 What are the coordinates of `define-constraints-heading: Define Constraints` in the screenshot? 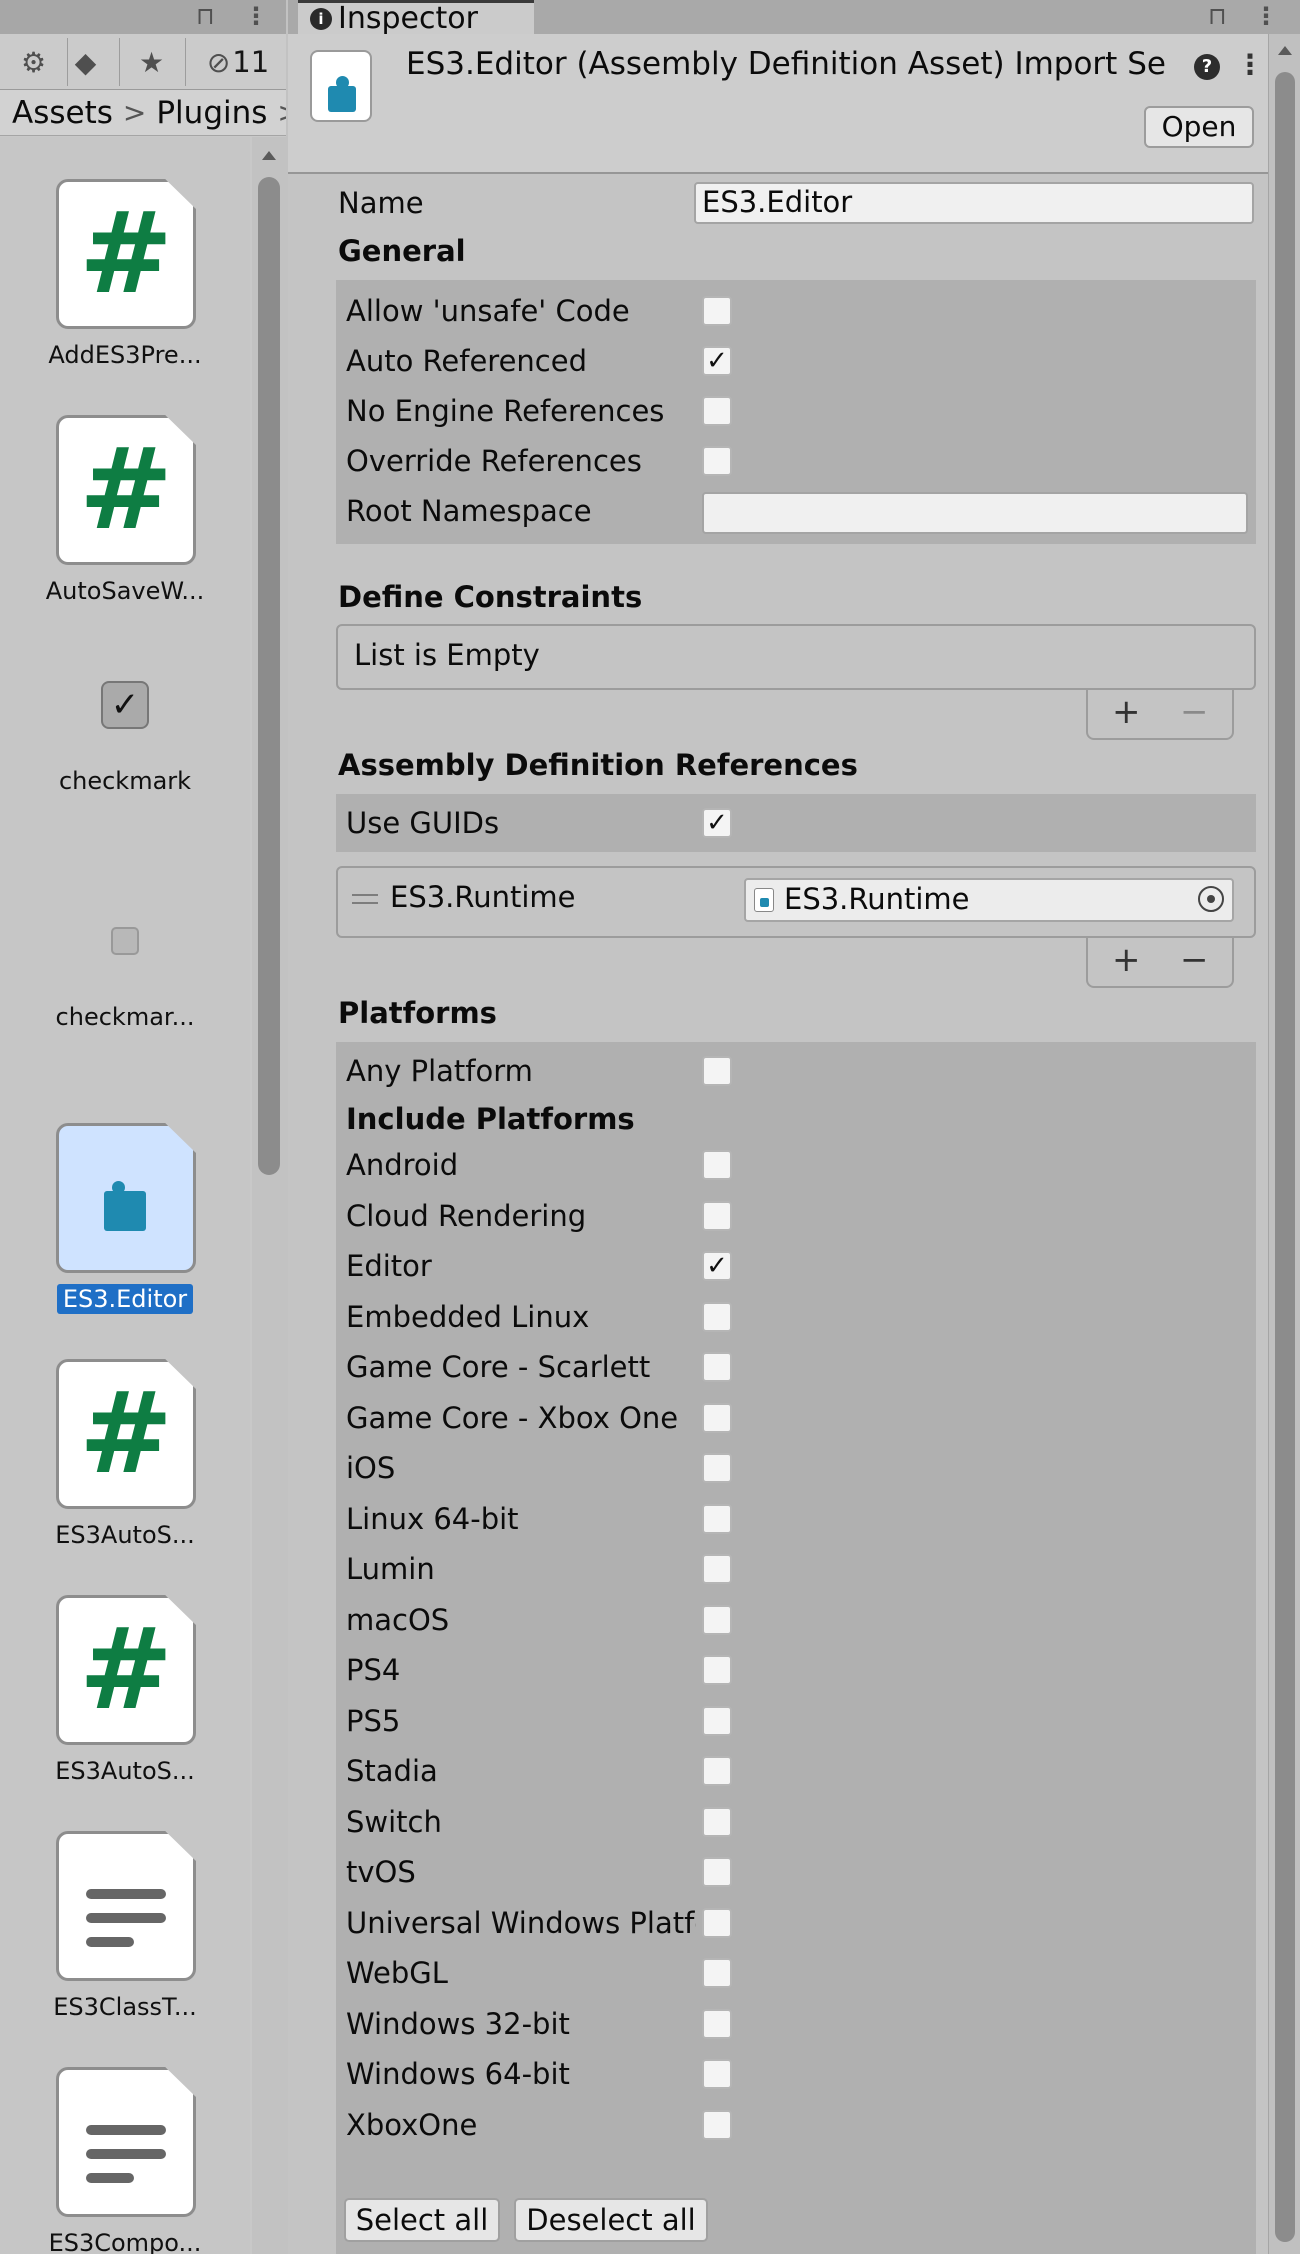 It's located at (490, 597).